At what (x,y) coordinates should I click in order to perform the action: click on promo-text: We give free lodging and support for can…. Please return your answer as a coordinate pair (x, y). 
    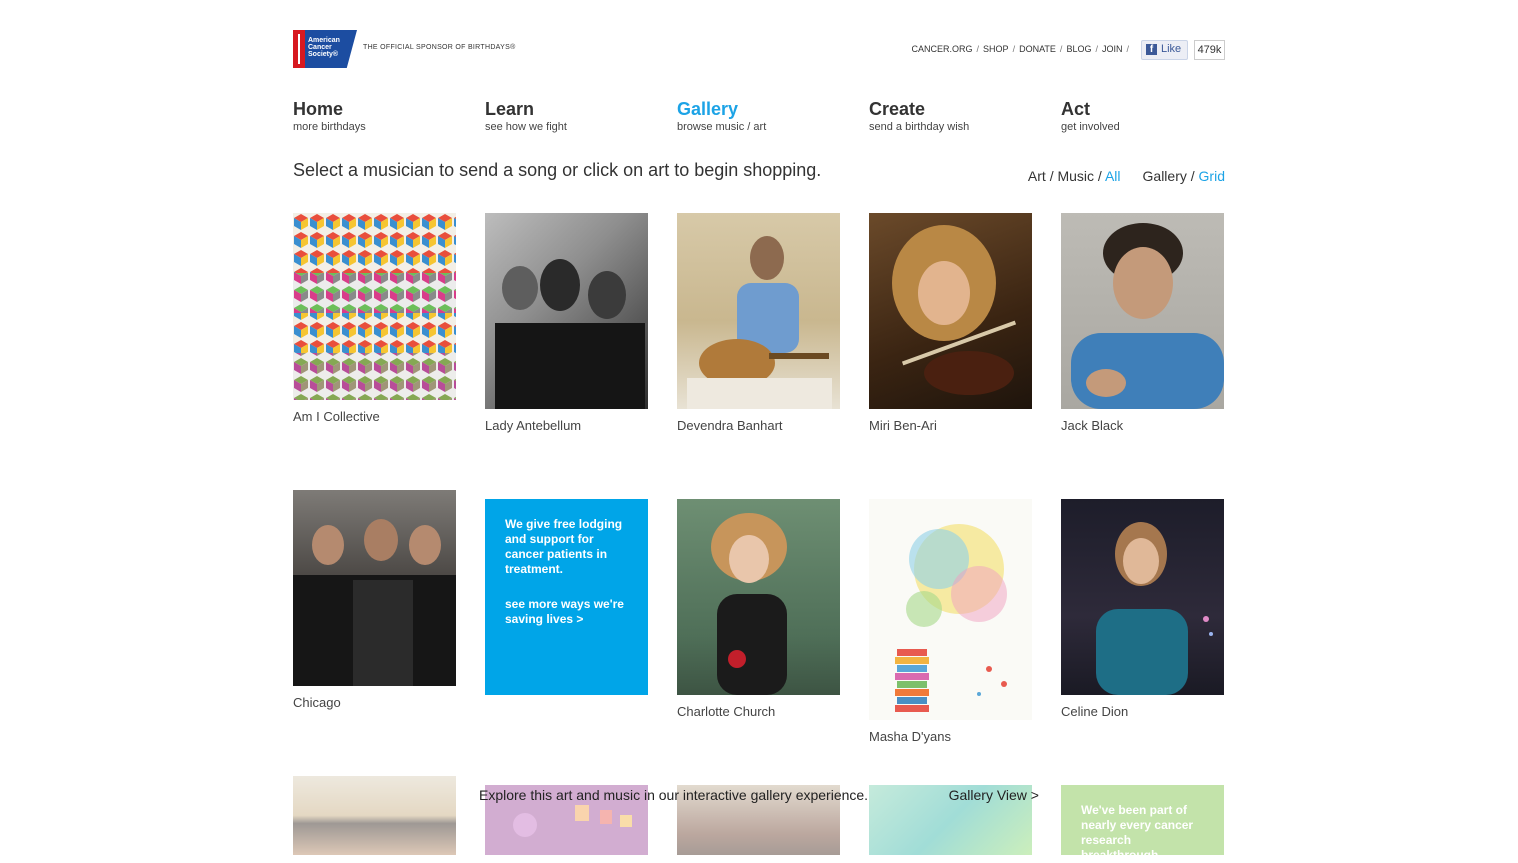
    Looking at the image, I should click on (564, 546).